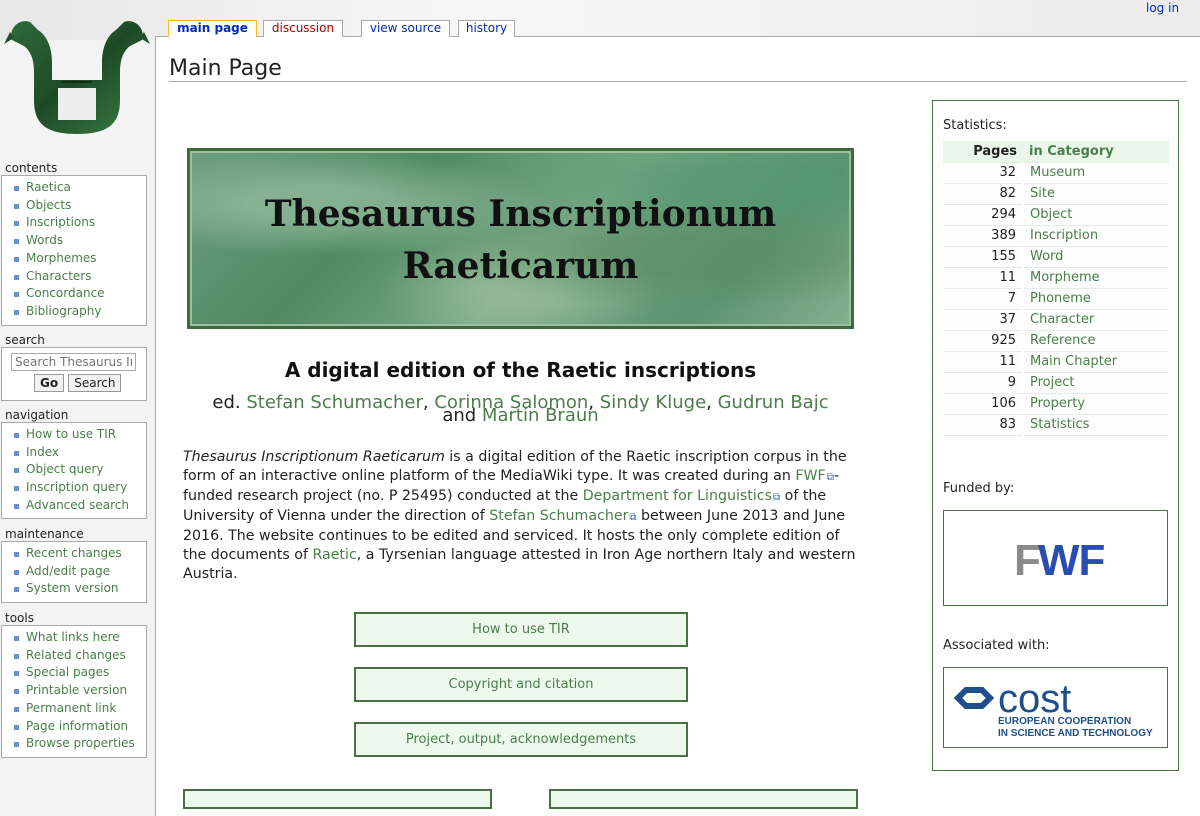 This screenshot has height=816, width=1200. Describe the element at coordinates (773, 402) in the screenshot. I see `editor-link: Gudrun Bajc` at that location.